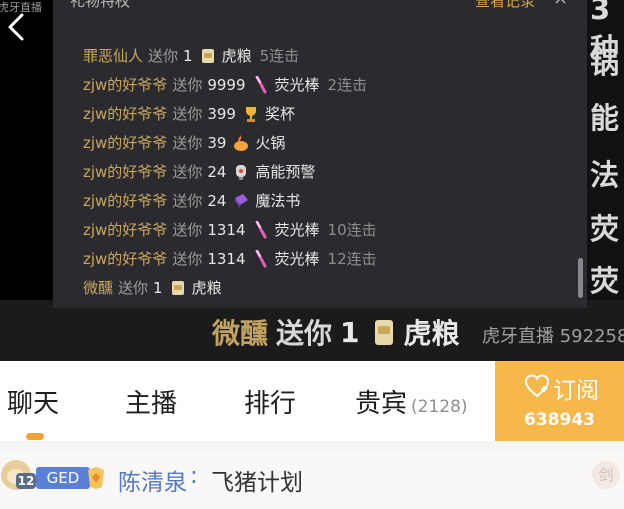  Describe the element at coordinates (241, 143) in the screenshot. I see `hotpot-icon` at that location.